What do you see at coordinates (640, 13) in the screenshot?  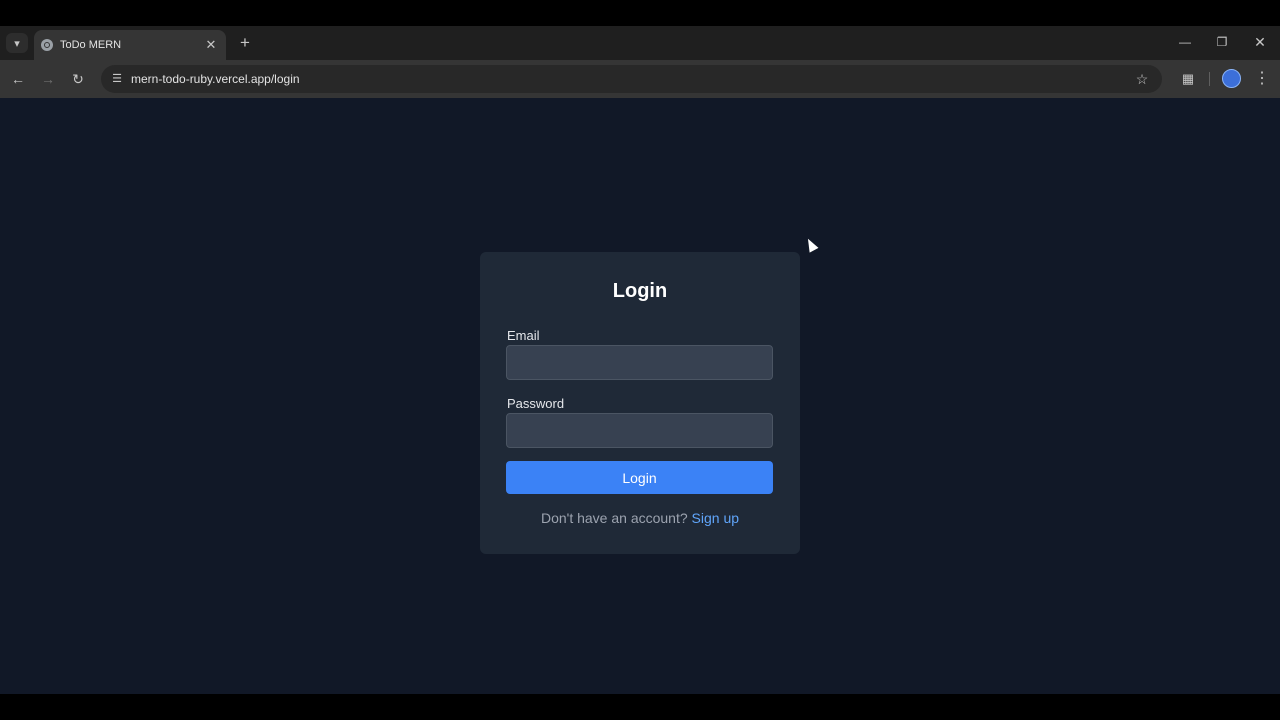 I see `letterbox-top` at bounding box center [640, 13].